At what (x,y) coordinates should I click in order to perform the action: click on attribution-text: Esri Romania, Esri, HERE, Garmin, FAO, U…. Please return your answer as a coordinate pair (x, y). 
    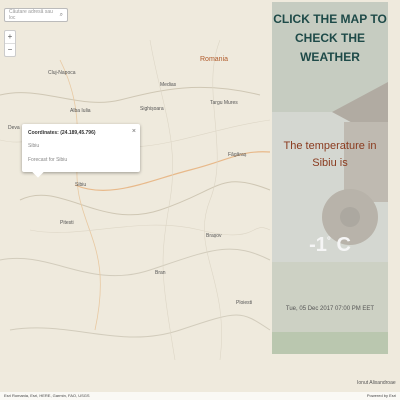
    Looking at the image, I should click on (47, 395).